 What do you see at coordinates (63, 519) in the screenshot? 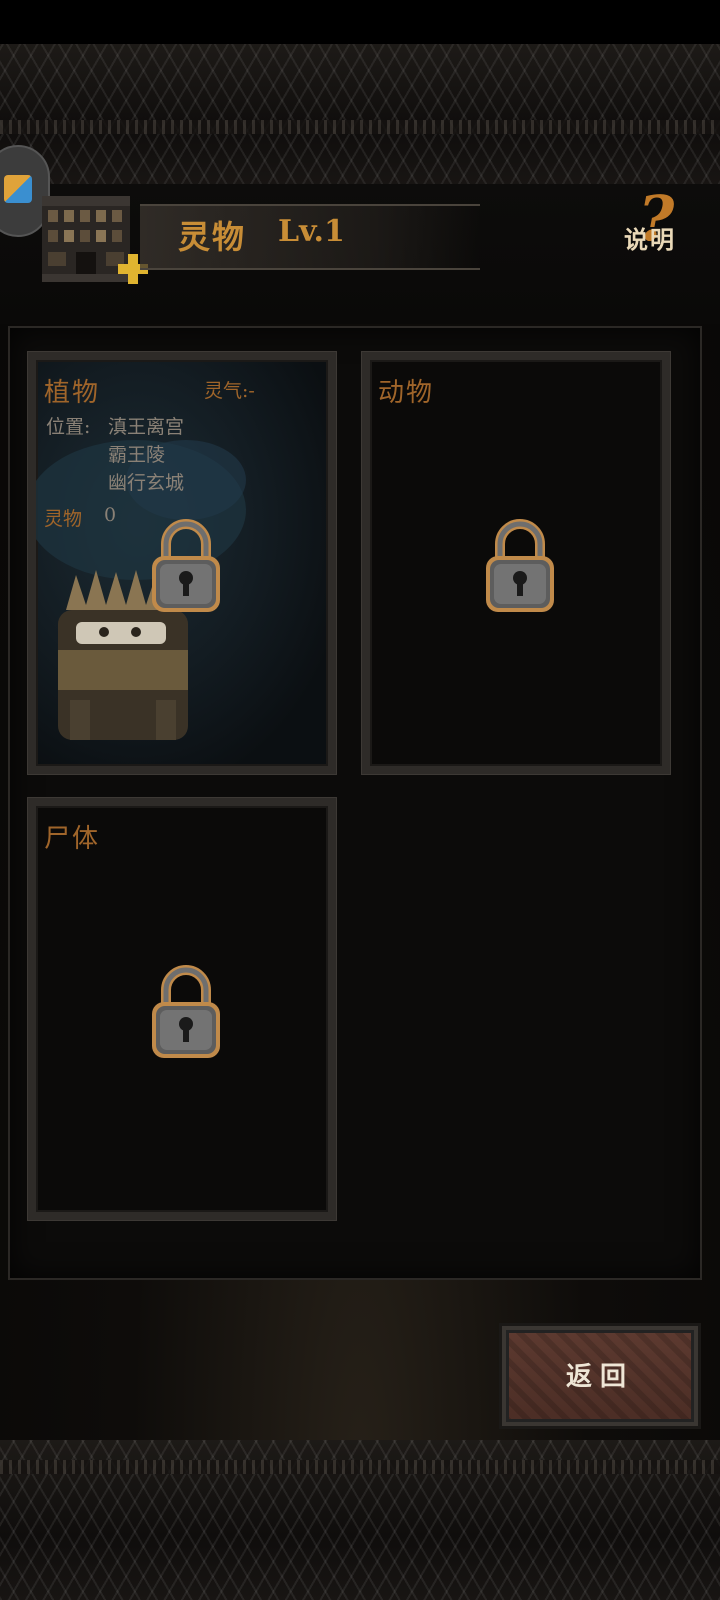
I see `plant-count-label: 灵物` at bounding box center [63, 519].